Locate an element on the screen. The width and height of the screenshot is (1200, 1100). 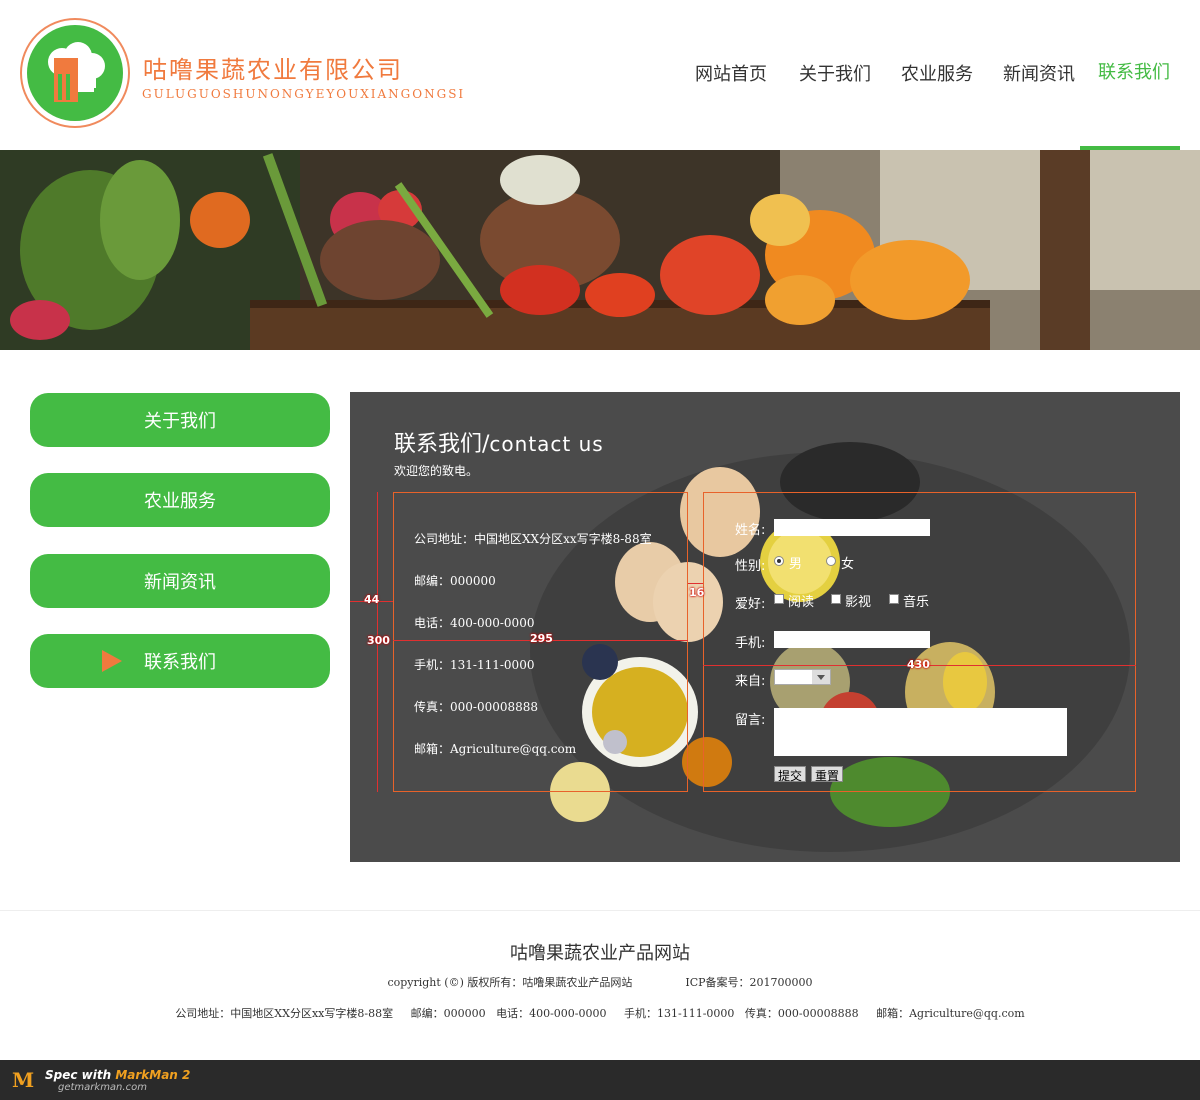
chef-hat-icon is located at coordinates (76, 72).